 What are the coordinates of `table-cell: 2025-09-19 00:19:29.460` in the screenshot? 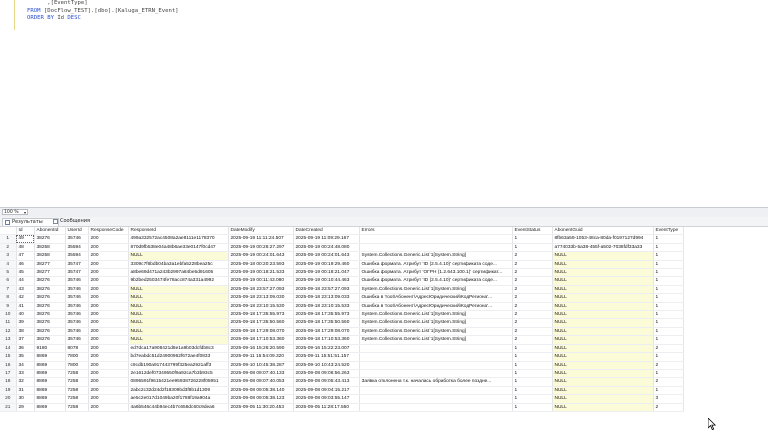 It's located at (326, 265).